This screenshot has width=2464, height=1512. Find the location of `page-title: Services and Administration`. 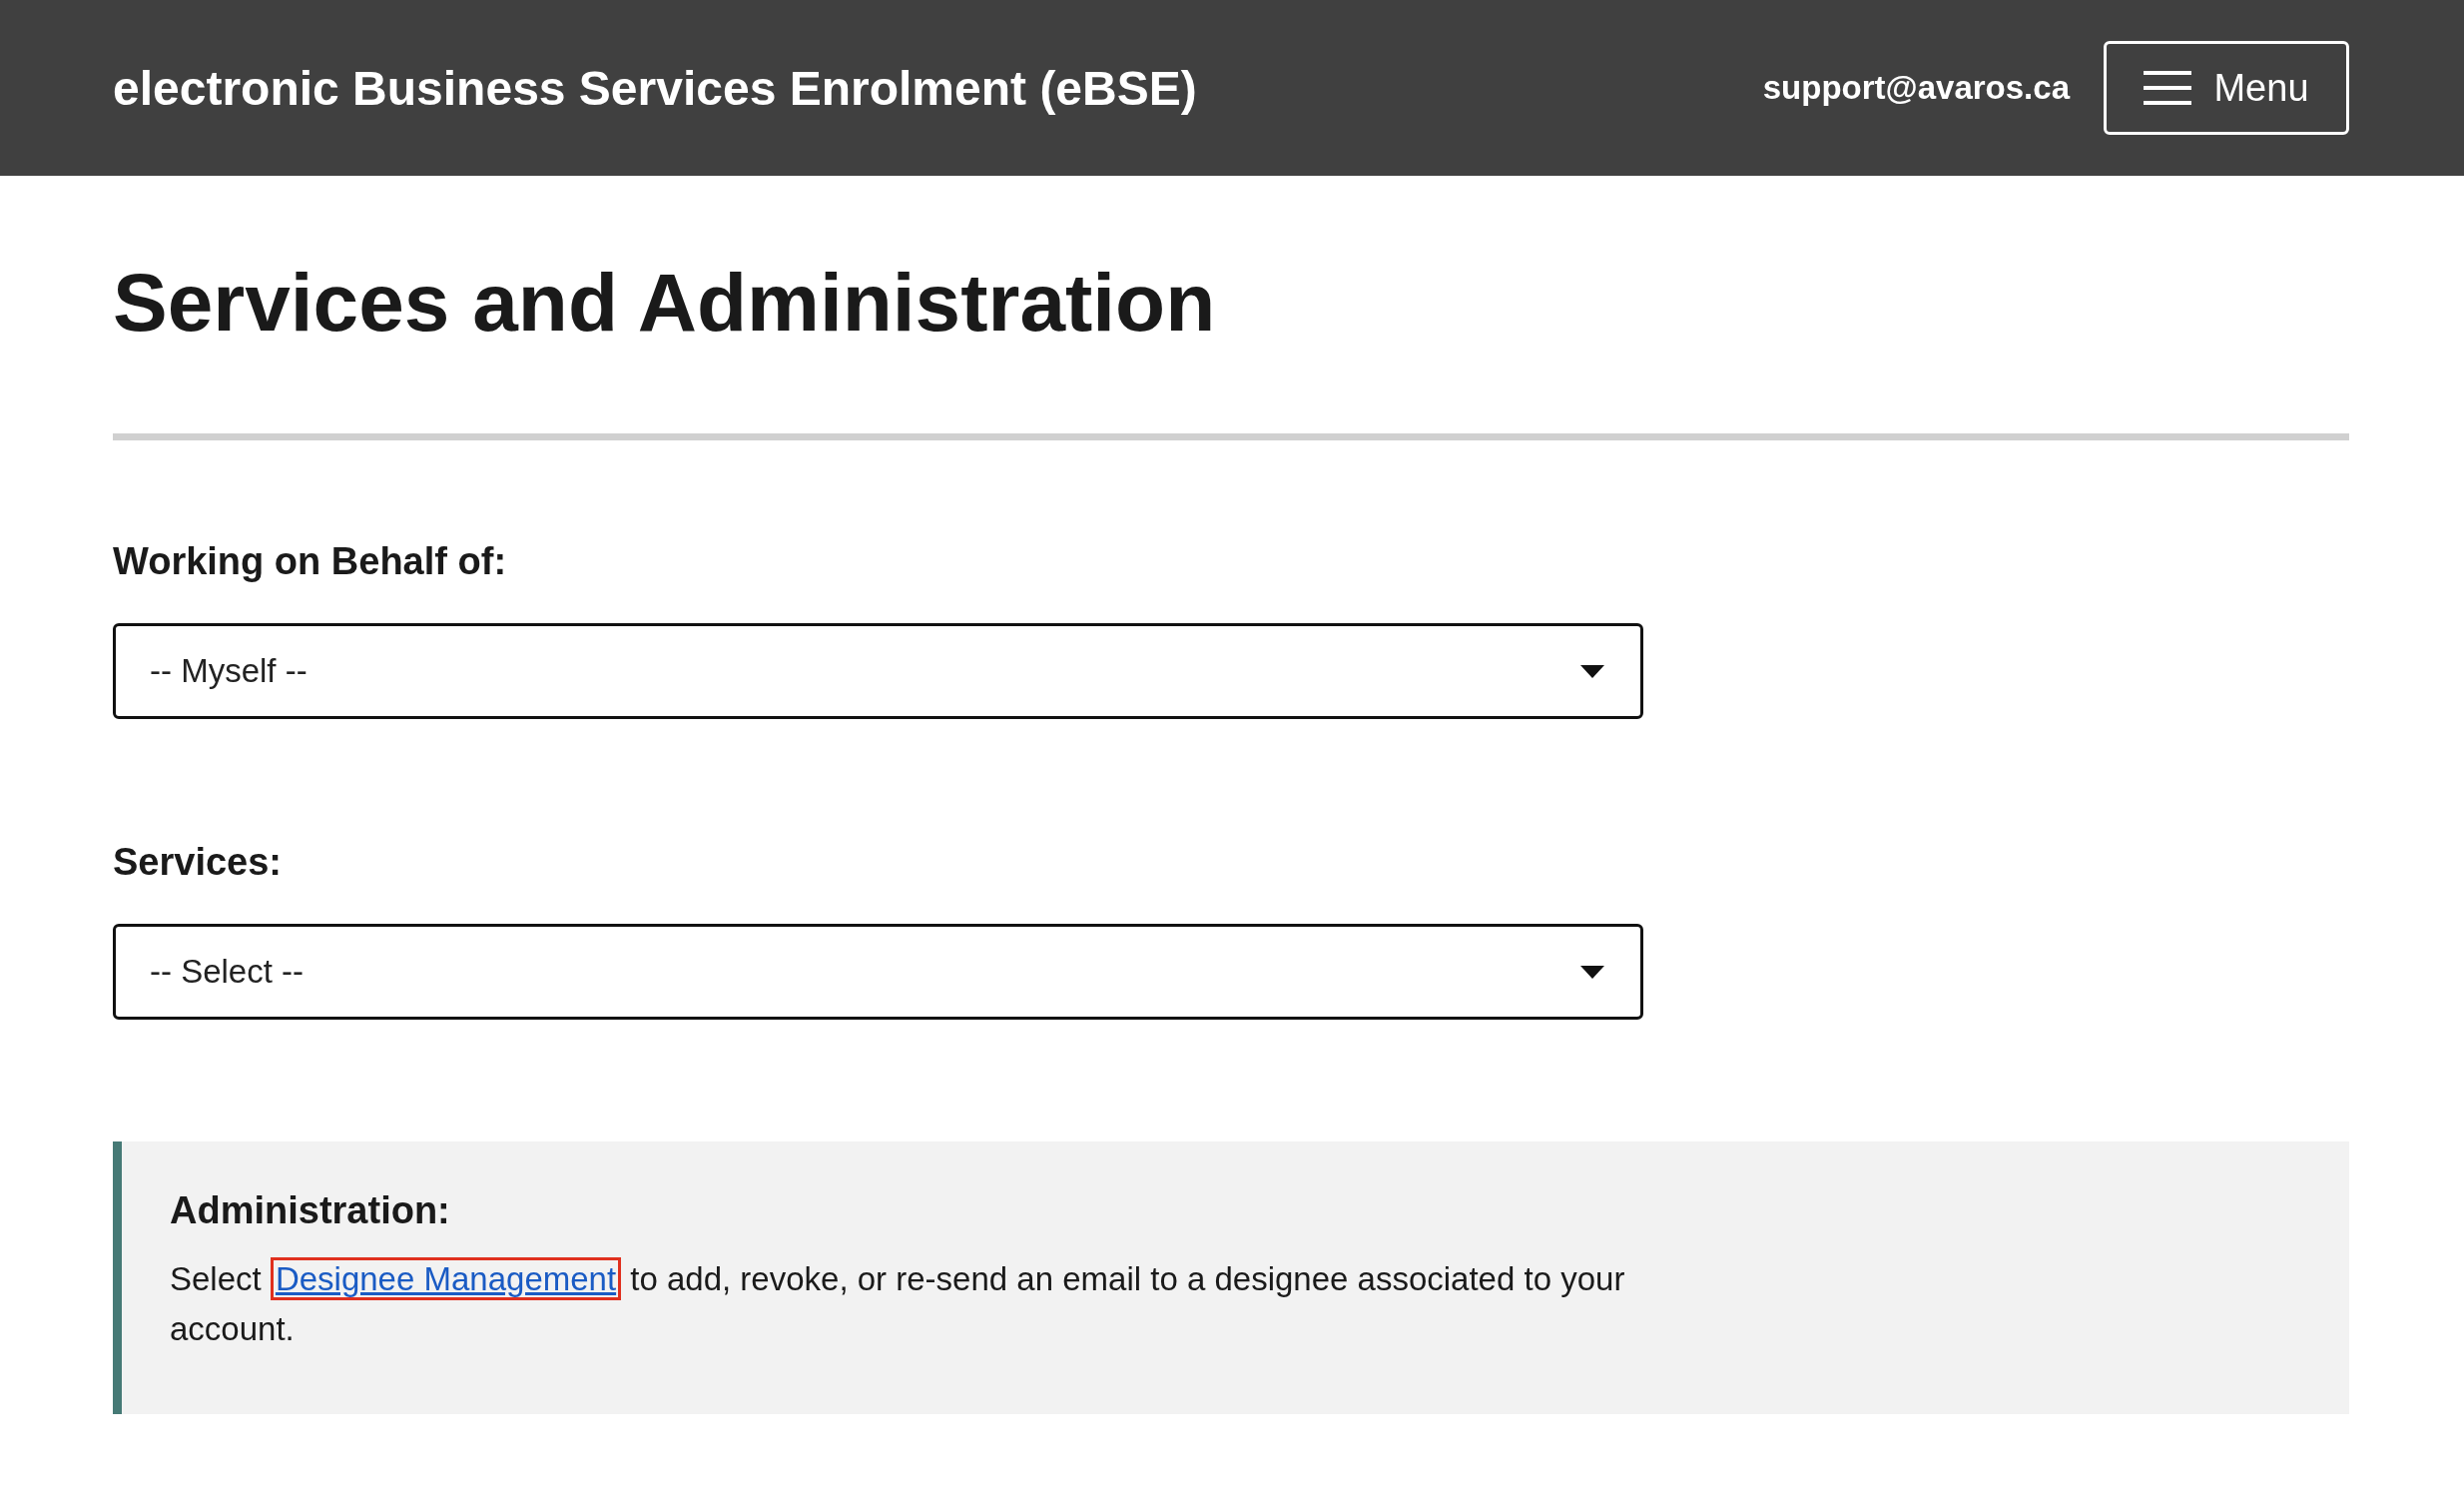

page-title: Services and Administration is located at coordinates (665, 303).